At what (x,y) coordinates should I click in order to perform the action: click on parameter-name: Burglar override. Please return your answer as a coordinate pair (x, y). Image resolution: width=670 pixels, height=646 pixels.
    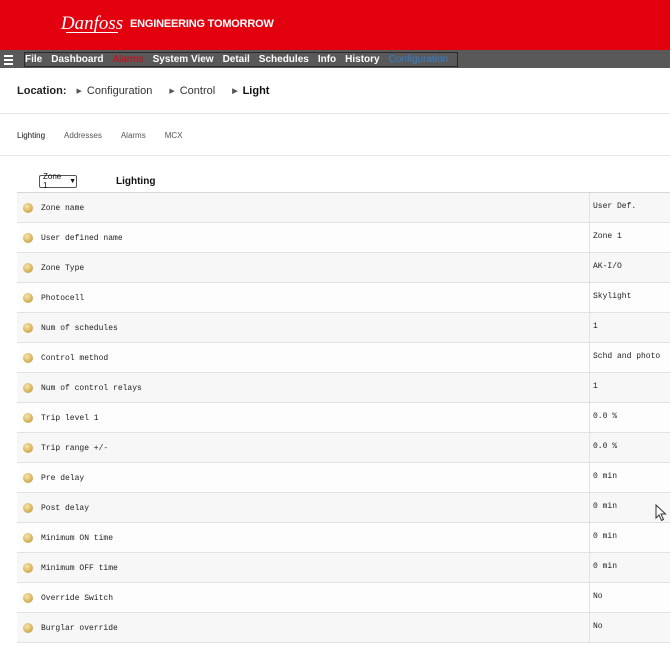
    Looking at the image, I should click on (79, 628).